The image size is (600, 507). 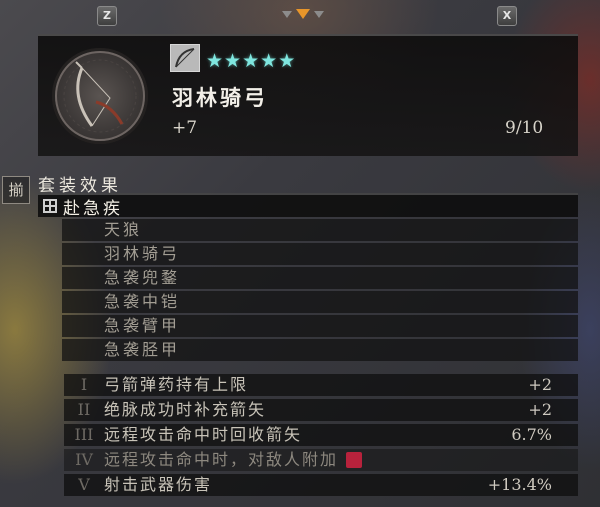 I want to click on bonus-description: 远程攻击命中时回收箭矢, so click(x=203, y=434).